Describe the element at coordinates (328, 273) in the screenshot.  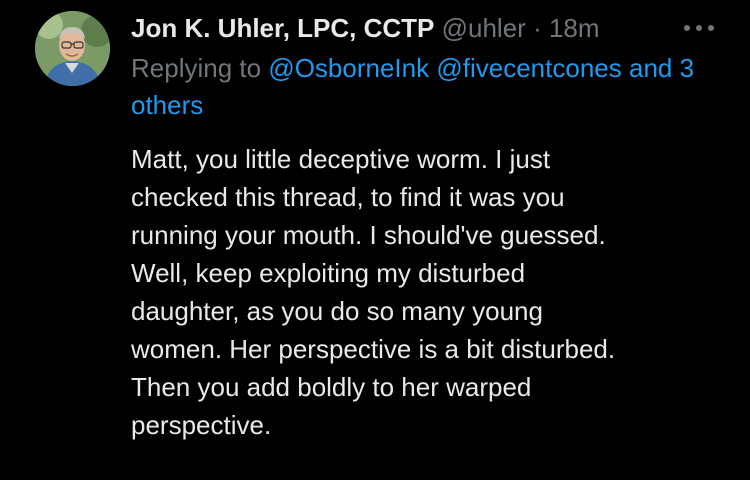
I see `tweet-text-line: Well, keep exploiting my disturbed` at that location.